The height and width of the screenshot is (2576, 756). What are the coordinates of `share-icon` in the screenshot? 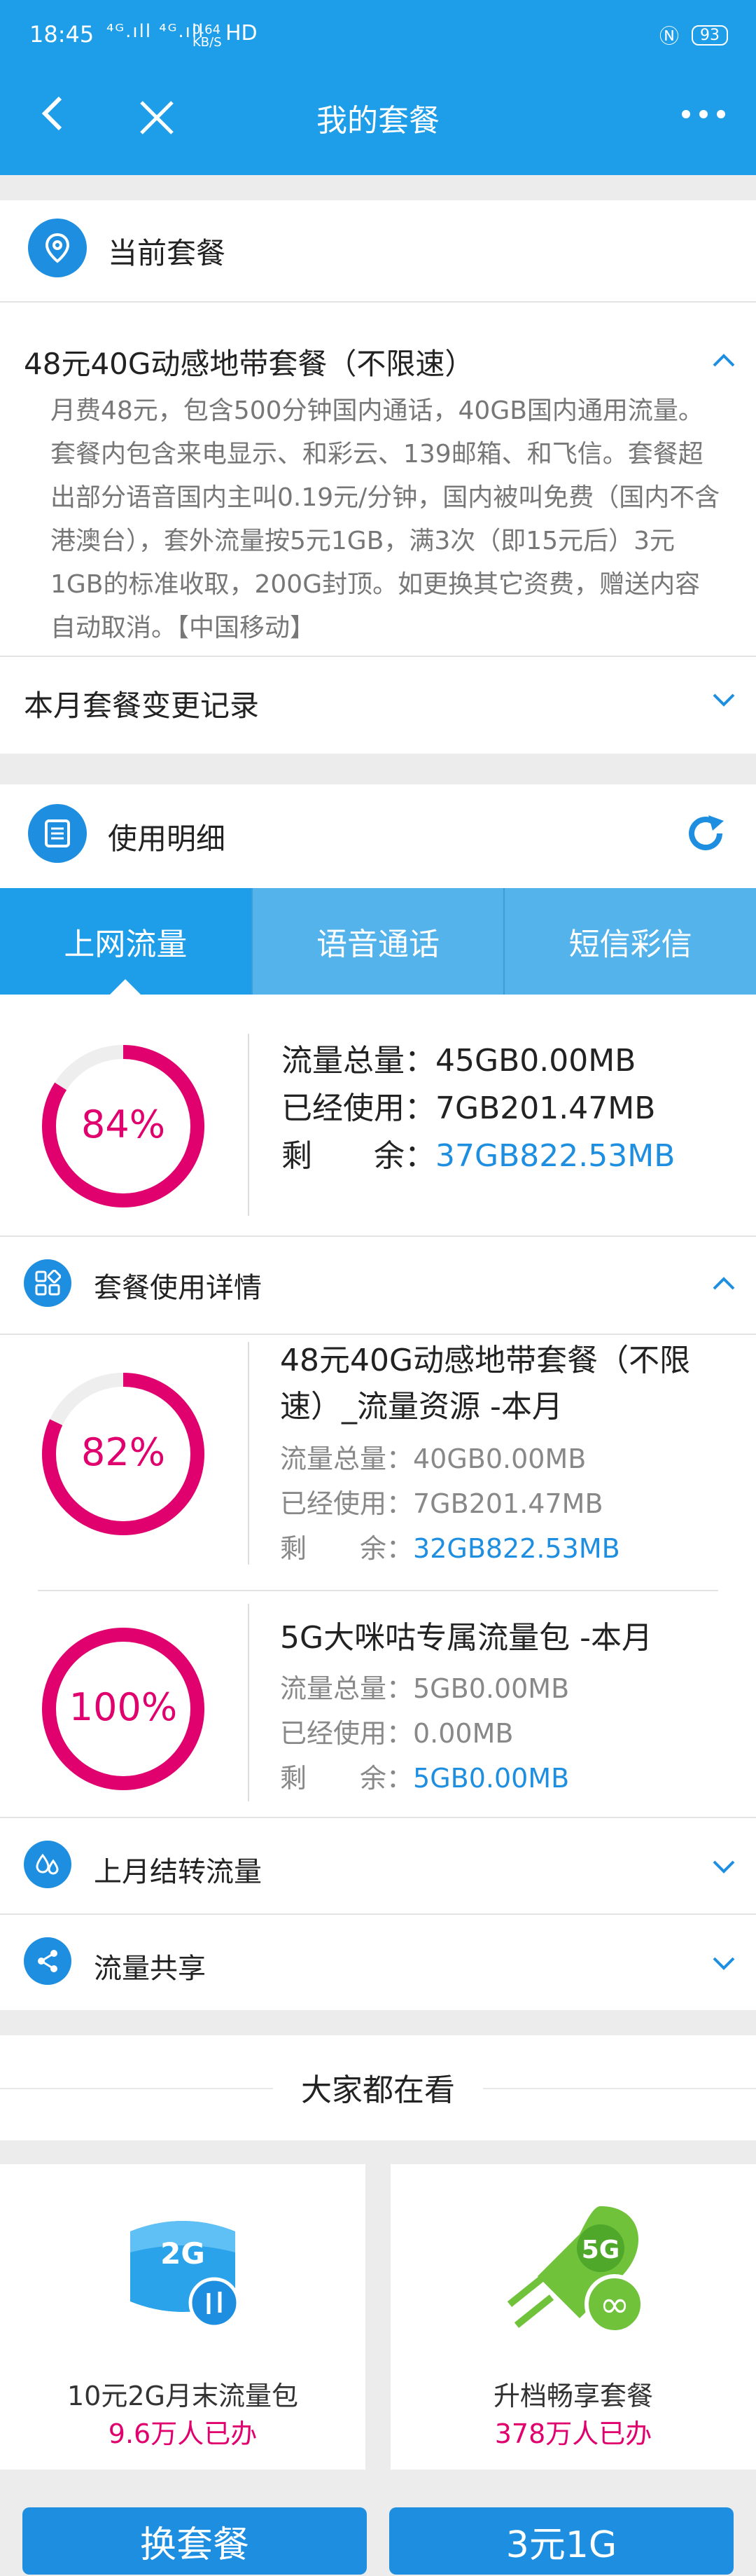 It's located at (47, 1961).